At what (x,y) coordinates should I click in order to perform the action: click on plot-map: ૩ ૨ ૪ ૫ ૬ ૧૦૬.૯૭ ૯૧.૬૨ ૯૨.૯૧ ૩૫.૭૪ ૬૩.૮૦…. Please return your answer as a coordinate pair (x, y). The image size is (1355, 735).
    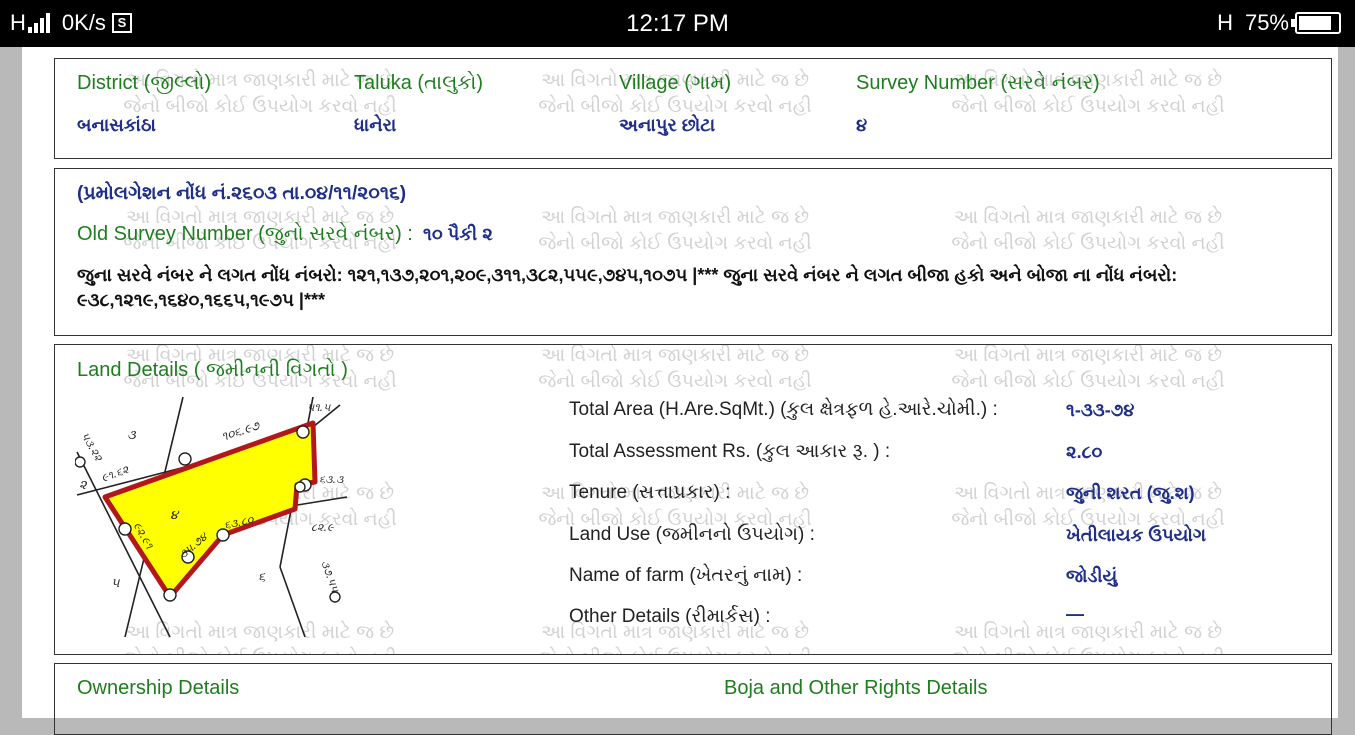
    Looking at the image, I should click on (211, 517).